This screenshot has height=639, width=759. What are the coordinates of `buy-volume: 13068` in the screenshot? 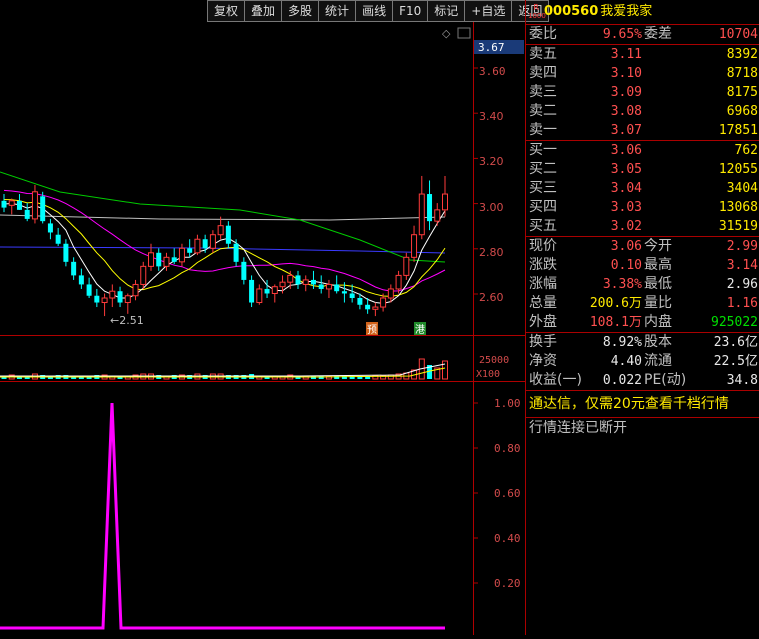 It's located at (738, 207).